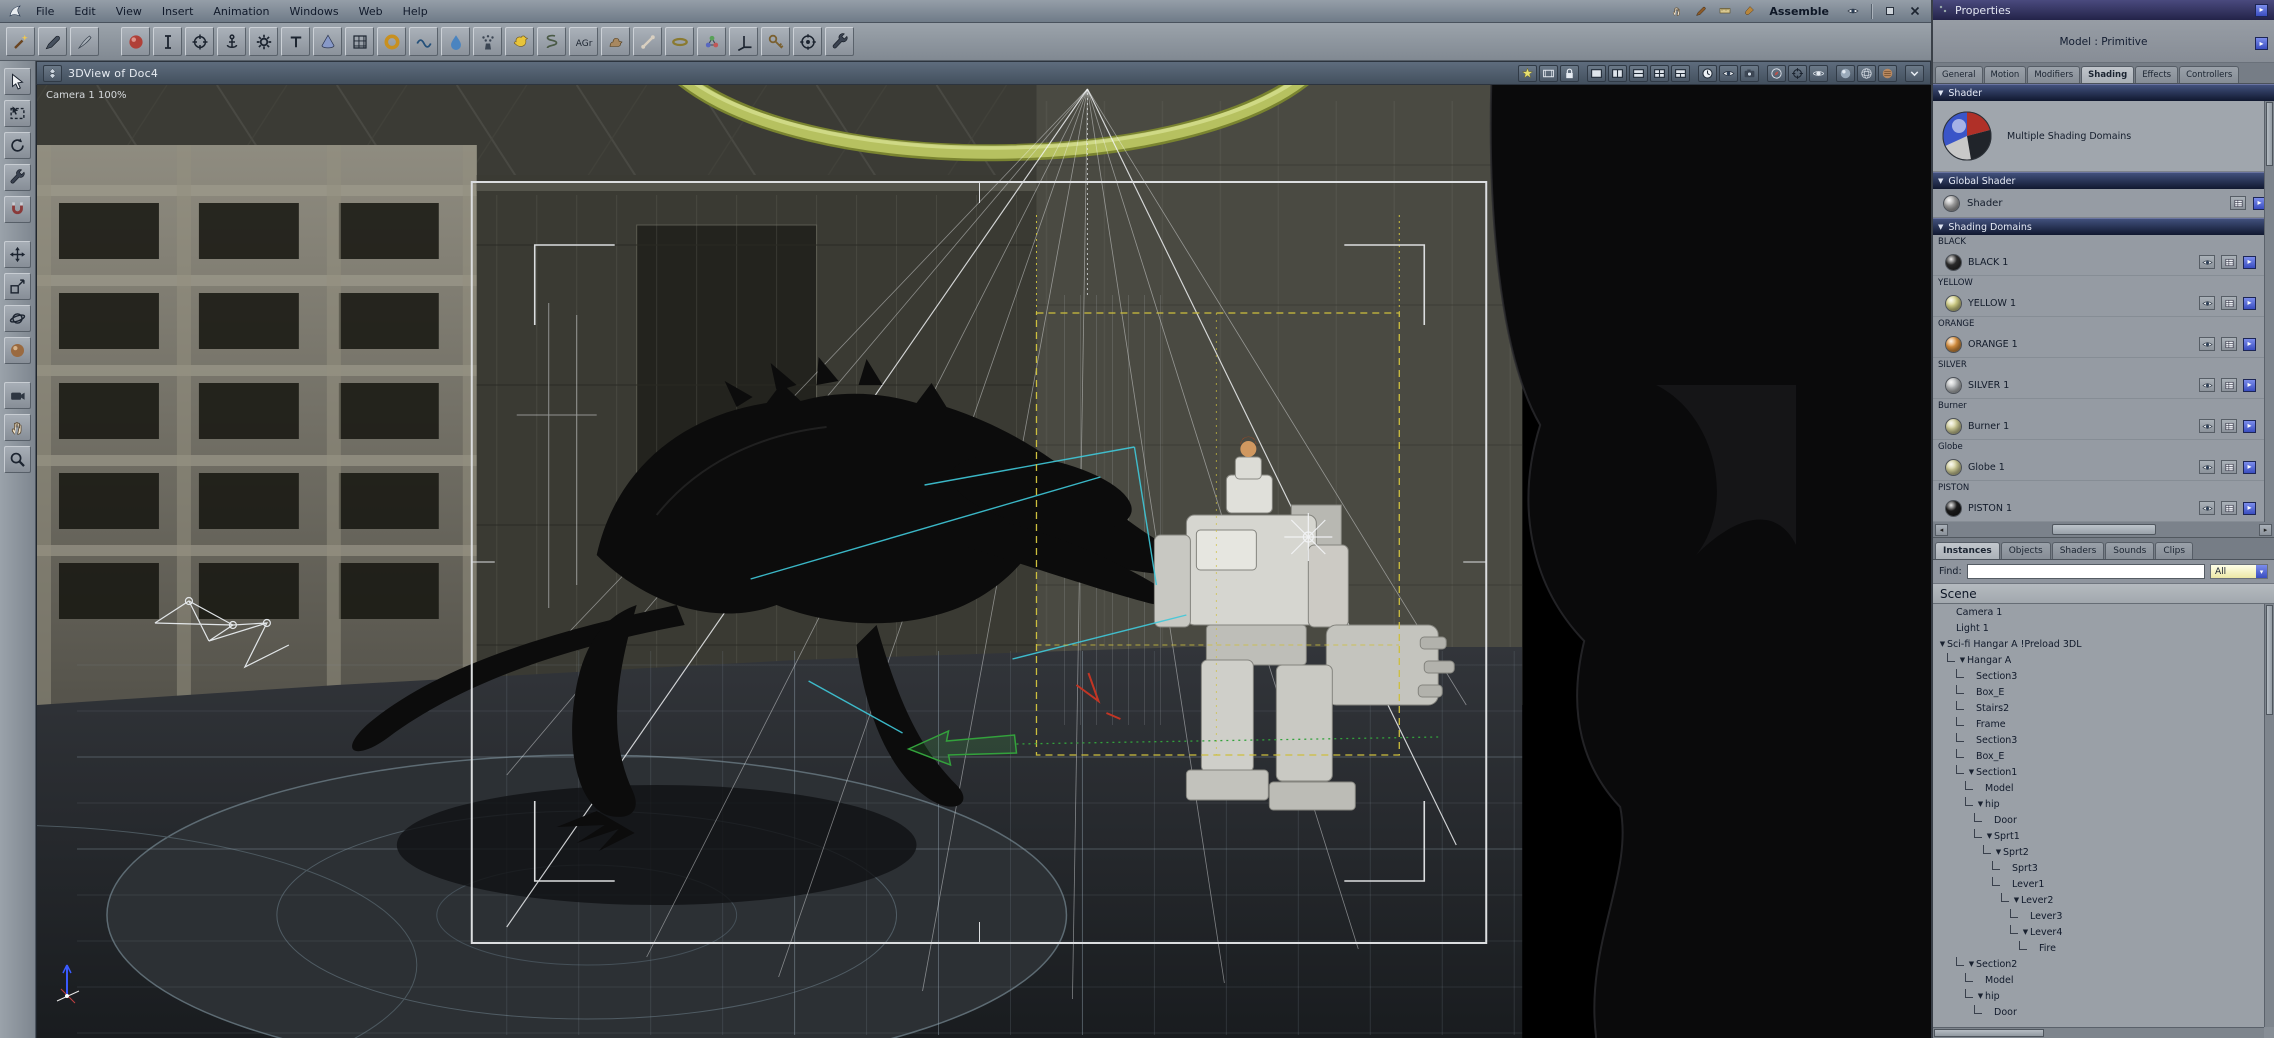 The height and width of the screenshot is (1038, 2274). I want to click on menu-animation: Animation, so click(241, 11).